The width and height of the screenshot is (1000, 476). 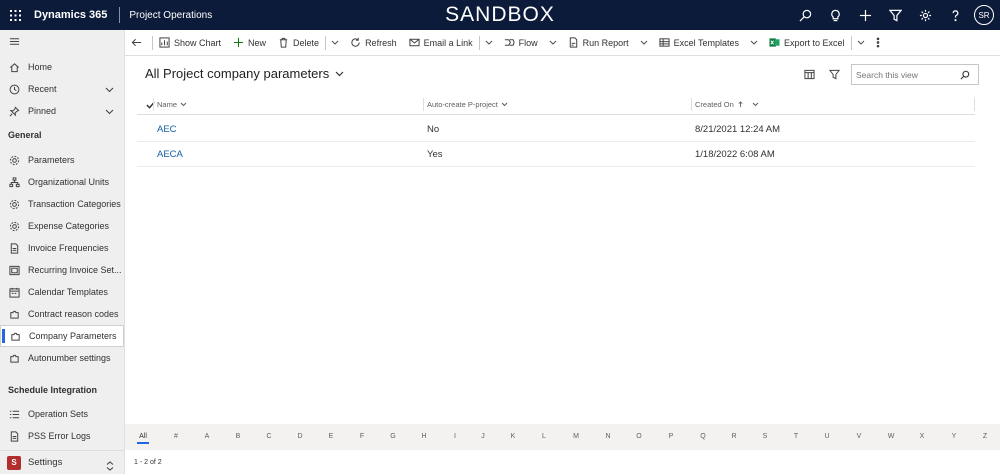 I want to click on delete-label: Delete, so click(x=306, y=42).